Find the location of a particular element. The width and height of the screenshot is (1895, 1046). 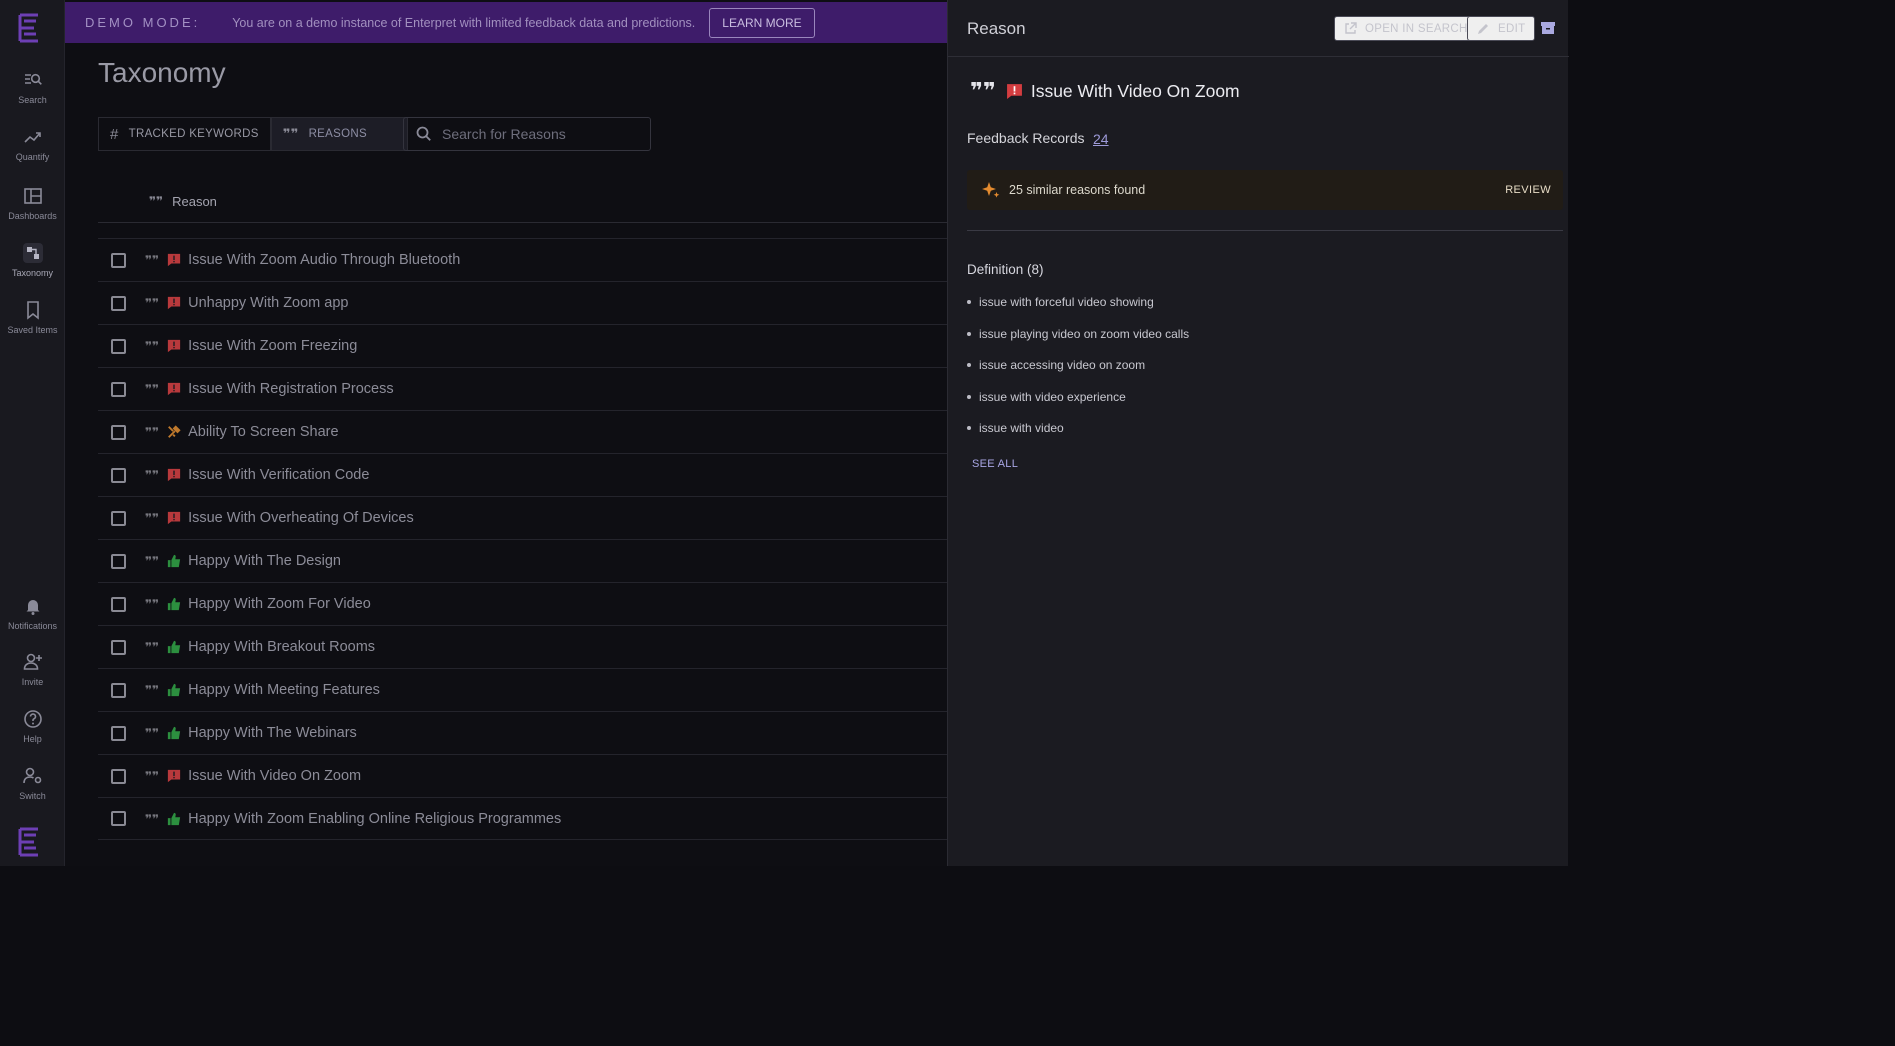

reason-label: Issue With Zoom Audio Through Bluetooth is located at coordinates (324, 260).